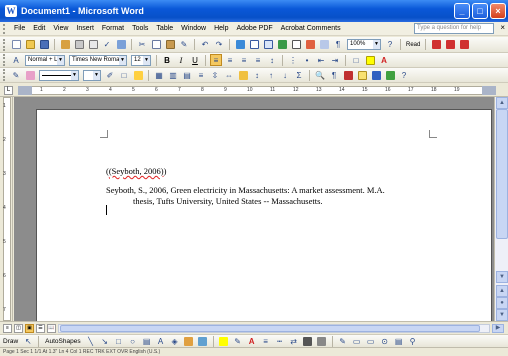 This screenshot has width=508, height=356. I want to click on scroll-right-icon: ▶, so click(498, 328).